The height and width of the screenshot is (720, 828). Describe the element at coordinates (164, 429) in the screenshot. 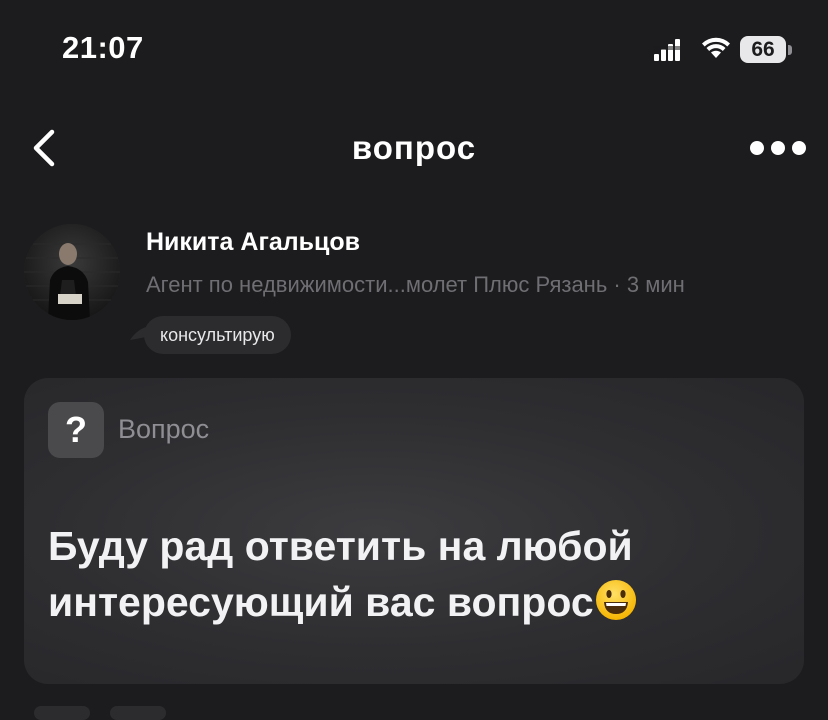

I see `post-type-label: Вопрос` at that location.